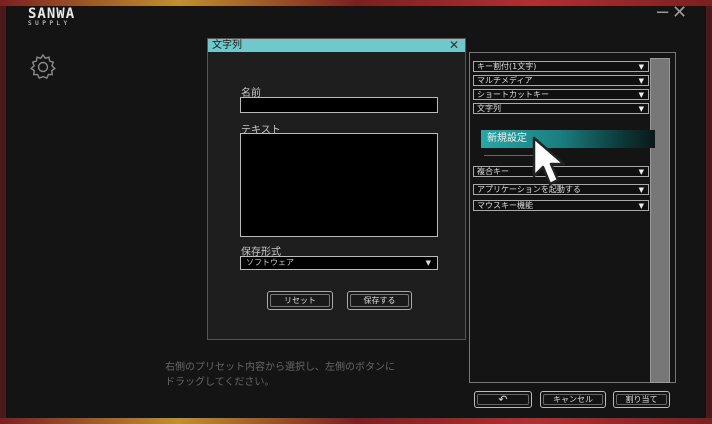 The width and height of the screenshot is (712, 424). I want to click on preset-item-shortcut: ショートカットキー ▼, so click(561, 94).